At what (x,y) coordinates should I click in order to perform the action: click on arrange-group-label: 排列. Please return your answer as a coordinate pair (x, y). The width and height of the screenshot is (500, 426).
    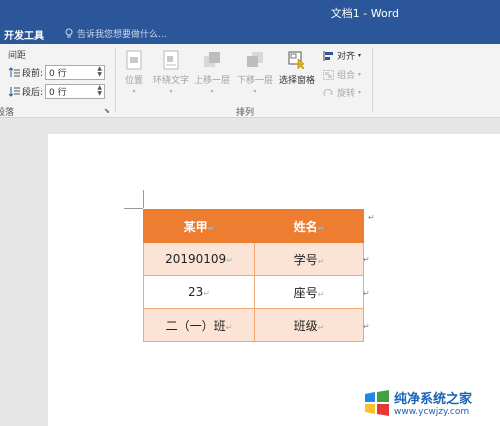
    Looking at the image, I should click on (245, 113).